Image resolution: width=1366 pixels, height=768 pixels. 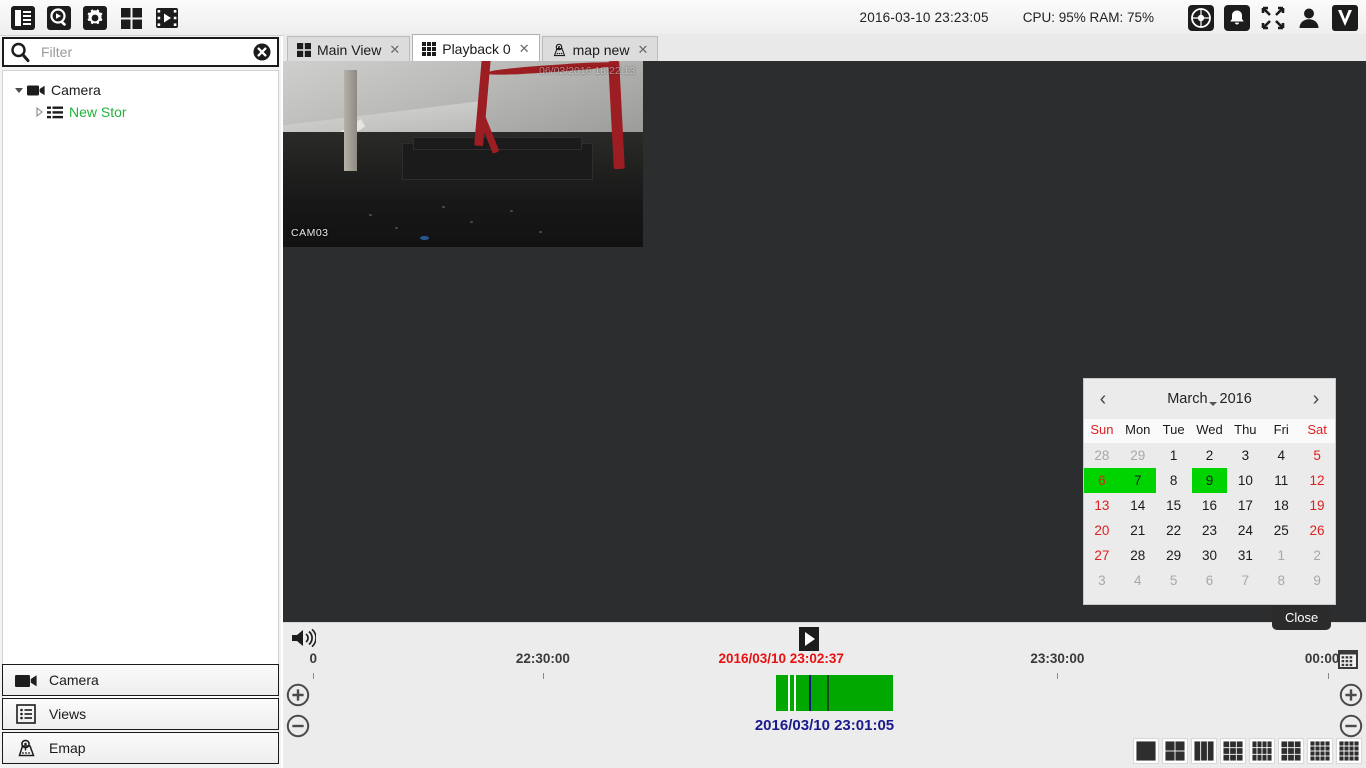 I want to click on search-input, so click(x=141, y=52).